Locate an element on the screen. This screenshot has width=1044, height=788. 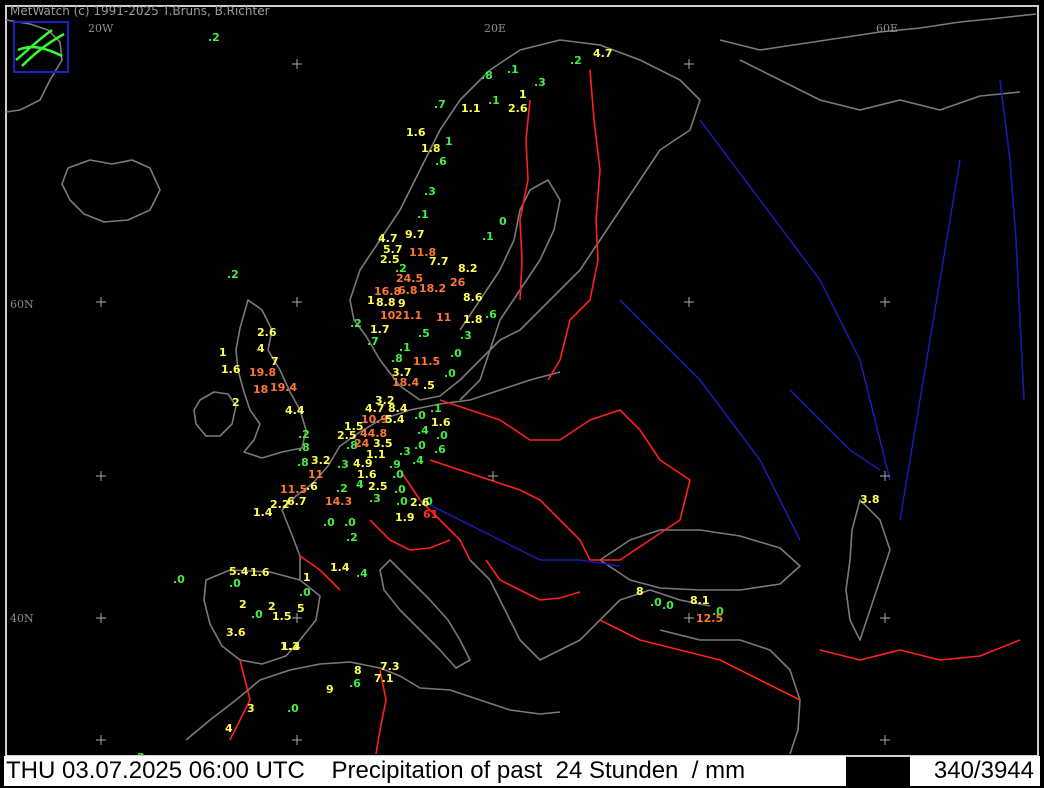
grid-label-20e: 20E is located at coordinates (495, 28).